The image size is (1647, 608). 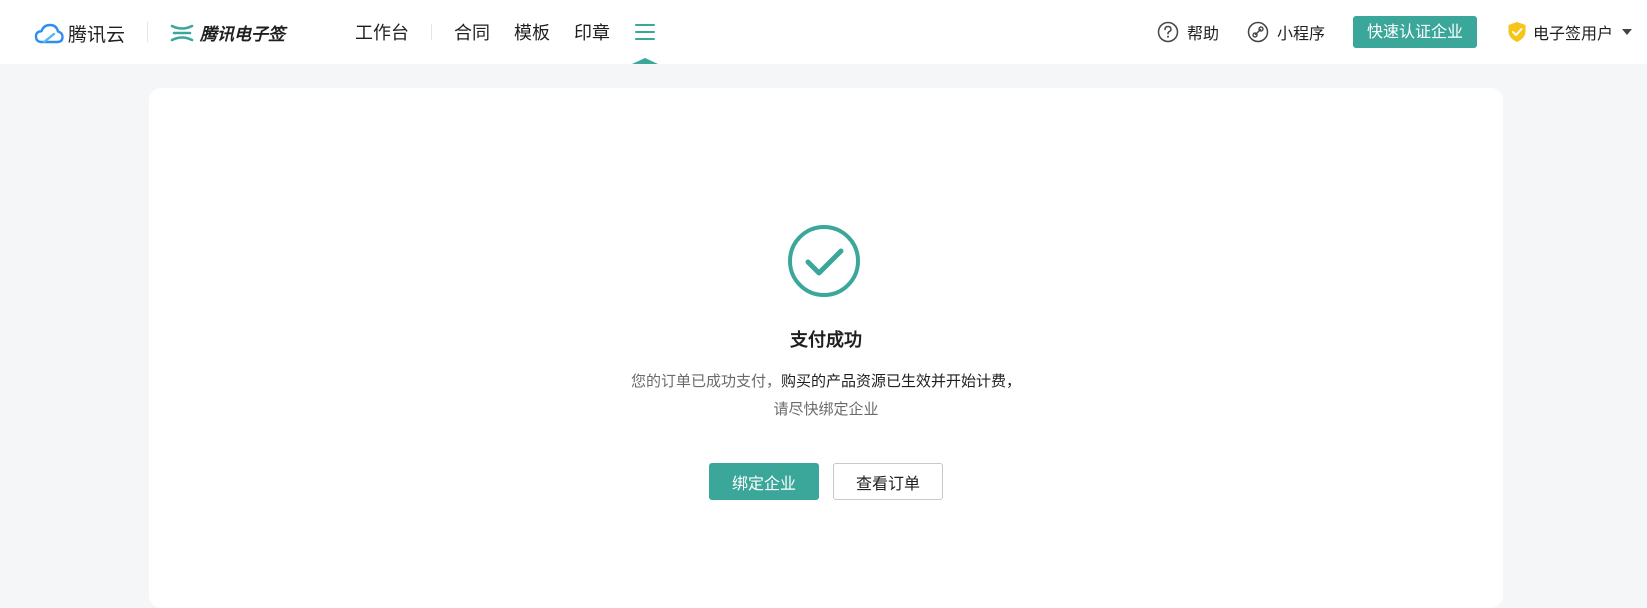 What do you see at coordinates (97, 35) in the screenshot?
I see `tencent-cloud-brand-text: 腾讯云` at bounding box center [97, 35].